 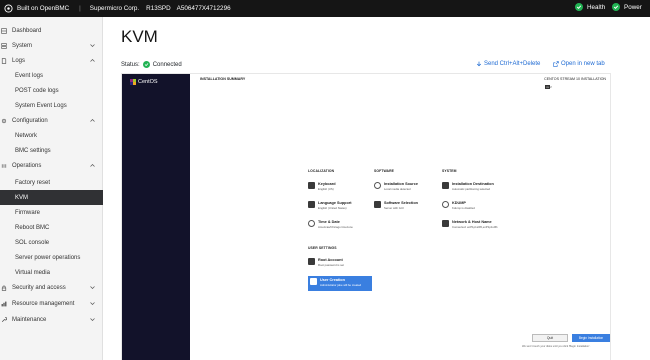 What do you see at coordinates (51, 197) in the screenshot?
I see `sidebar-item-kvm: KVM` at bounding box center [51, 197].